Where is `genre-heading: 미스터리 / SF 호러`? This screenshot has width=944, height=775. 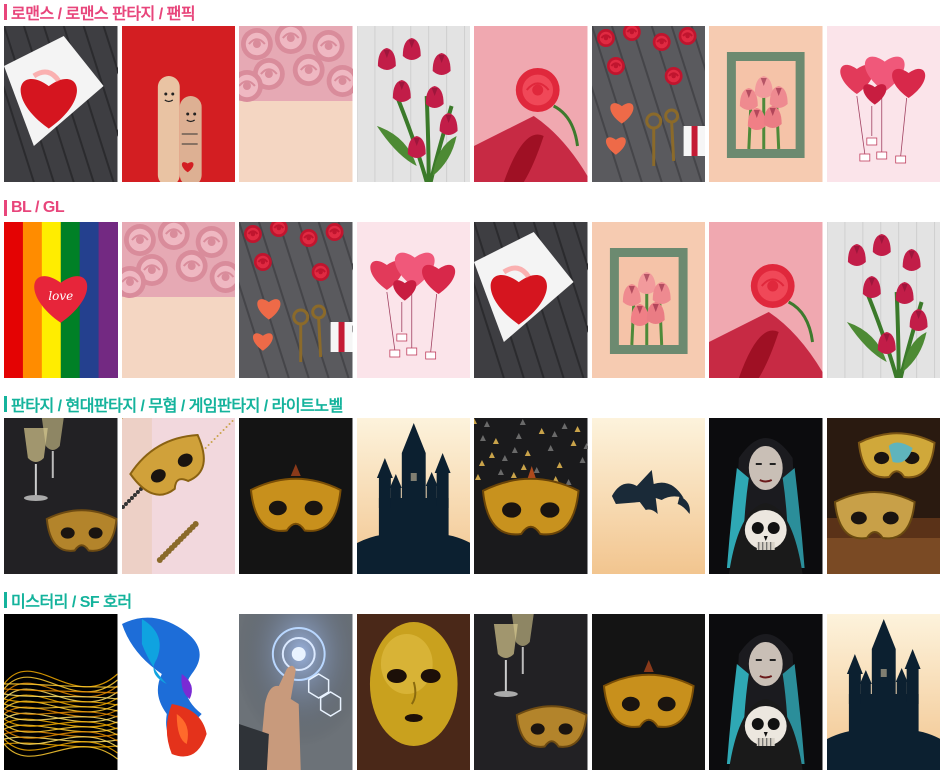
genre-heading: 미스터리 / SF 호러 is located at coordinates (68, 600).